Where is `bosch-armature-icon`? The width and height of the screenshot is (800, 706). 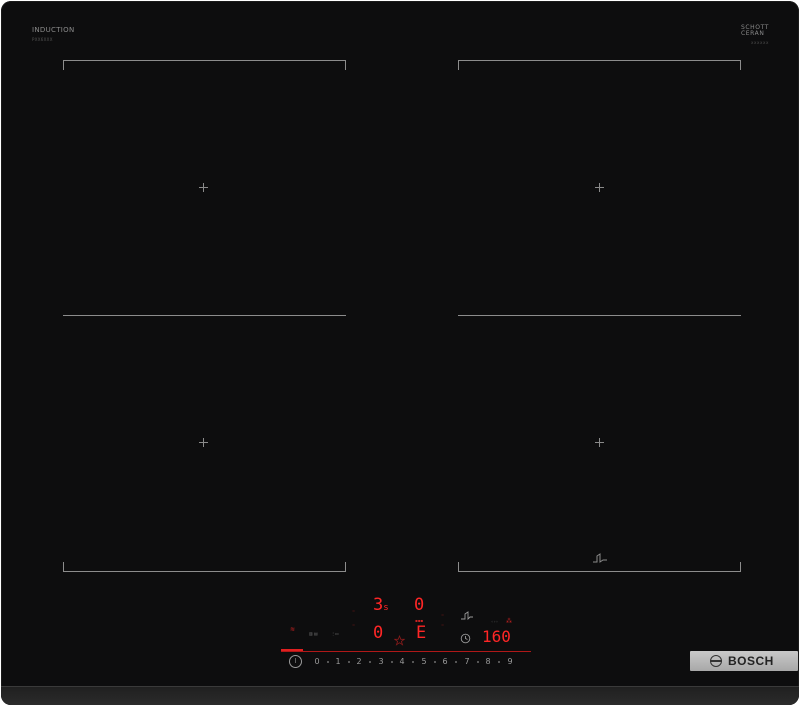 bosch-armature-icon is located at coordinates (716, 661).